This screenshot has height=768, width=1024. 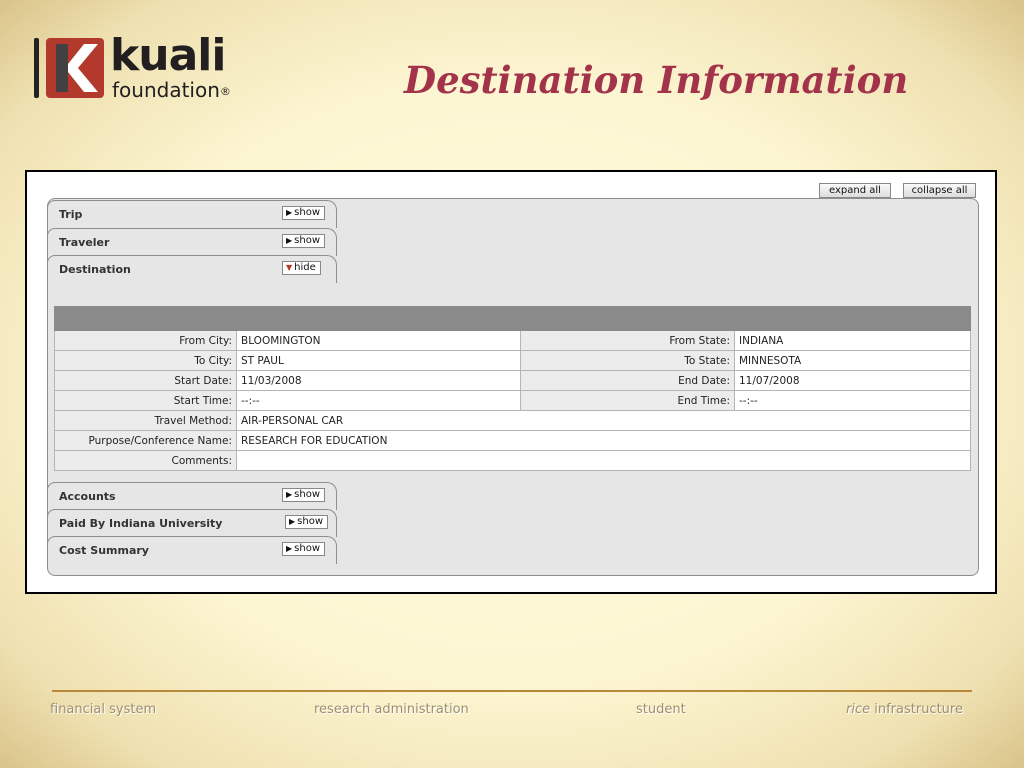 I want to click on collapse-all-button: collapse all, so click(x=939, y=190).